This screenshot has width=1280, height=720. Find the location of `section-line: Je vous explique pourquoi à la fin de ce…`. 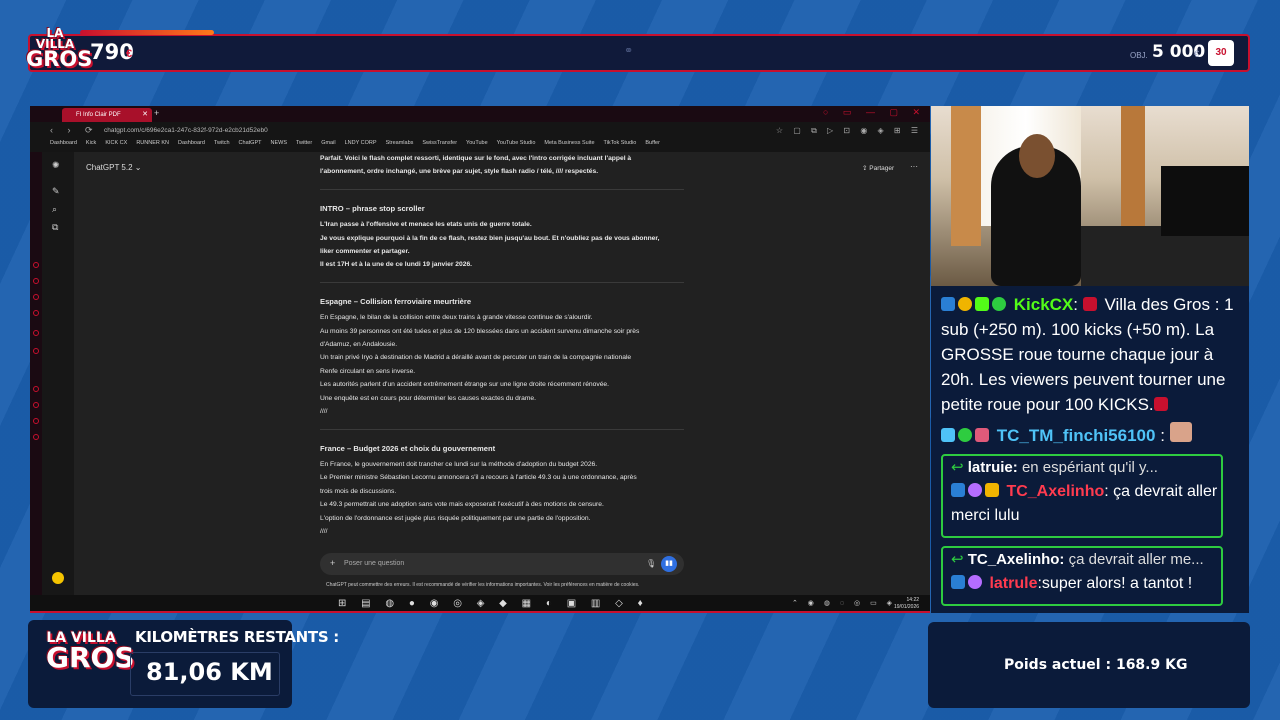

section-line: Je vous explique pourquoi à la fin de ce… is located at coordinates (490, 238).